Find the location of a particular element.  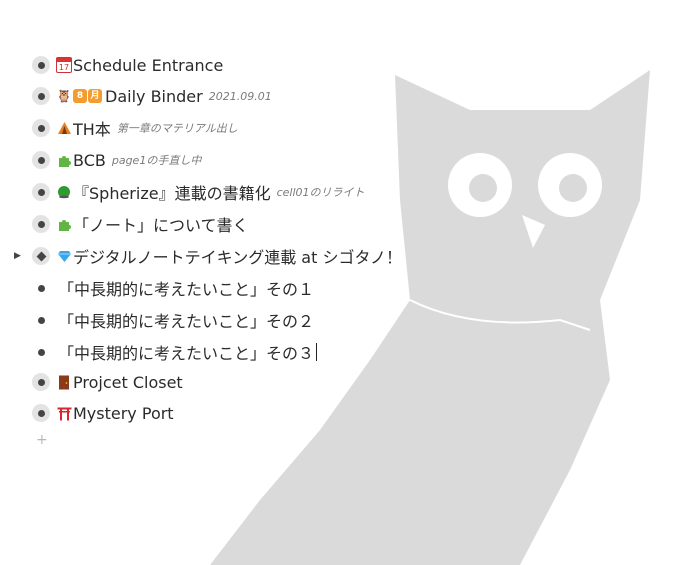

item-title: デジタルノートテイキング連載 at シゴタノ！ is located at coordinates (237, 256).